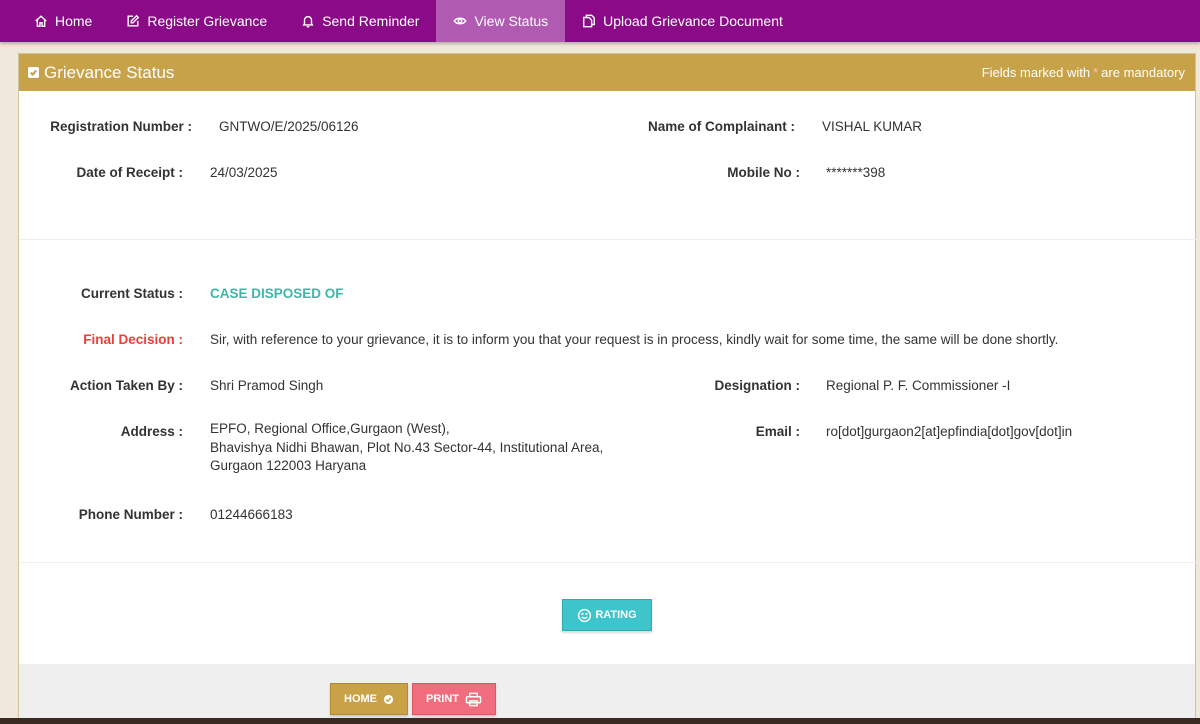  I want to click on action-taken-value: Shri Pramod Singh, so click(267, 385).